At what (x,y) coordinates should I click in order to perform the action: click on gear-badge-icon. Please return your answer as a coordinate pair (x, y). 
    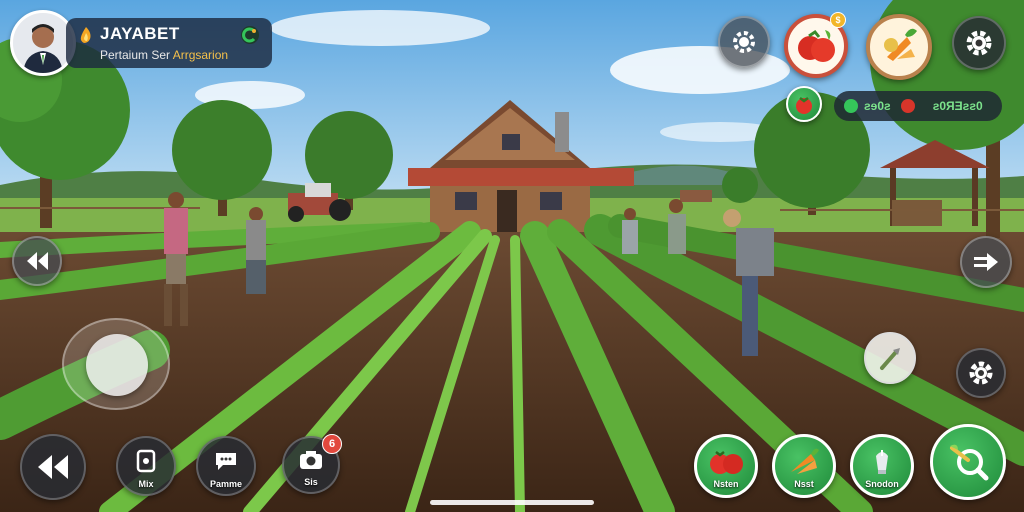
    Looking at the image, I should click on (744, 42).